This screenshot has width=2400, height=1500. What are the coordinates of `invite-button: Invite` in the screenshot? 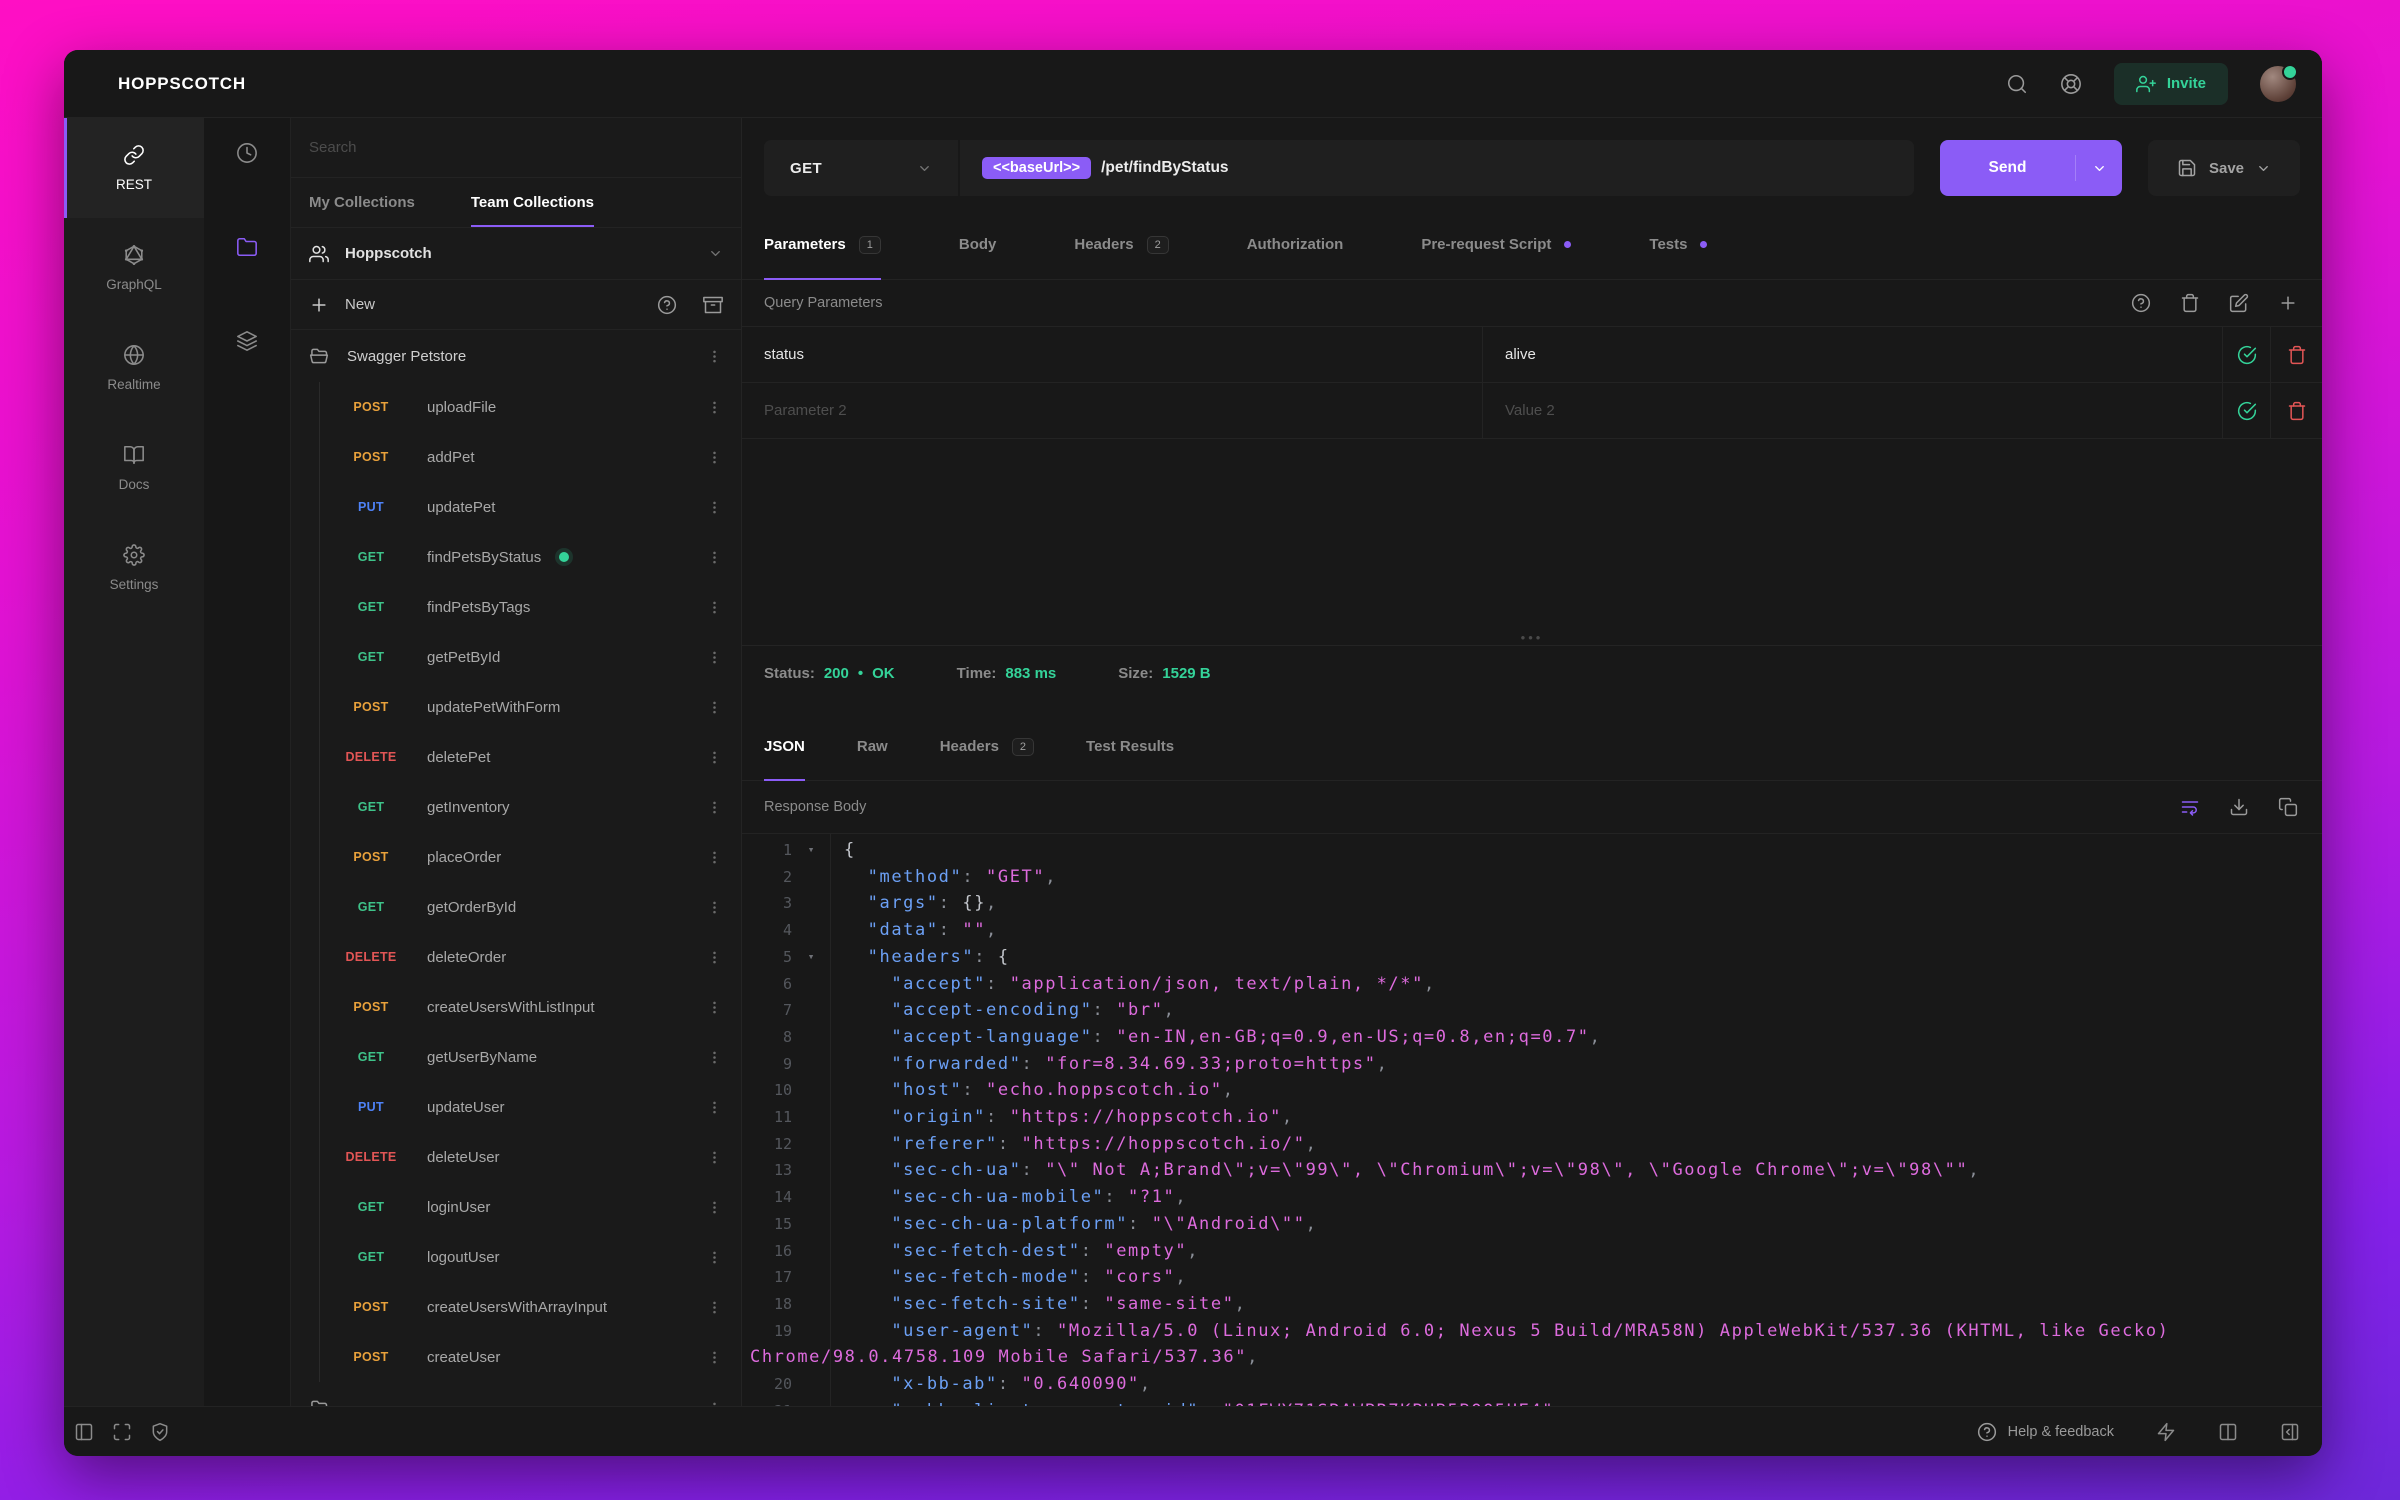 It's located at (2170, 83).